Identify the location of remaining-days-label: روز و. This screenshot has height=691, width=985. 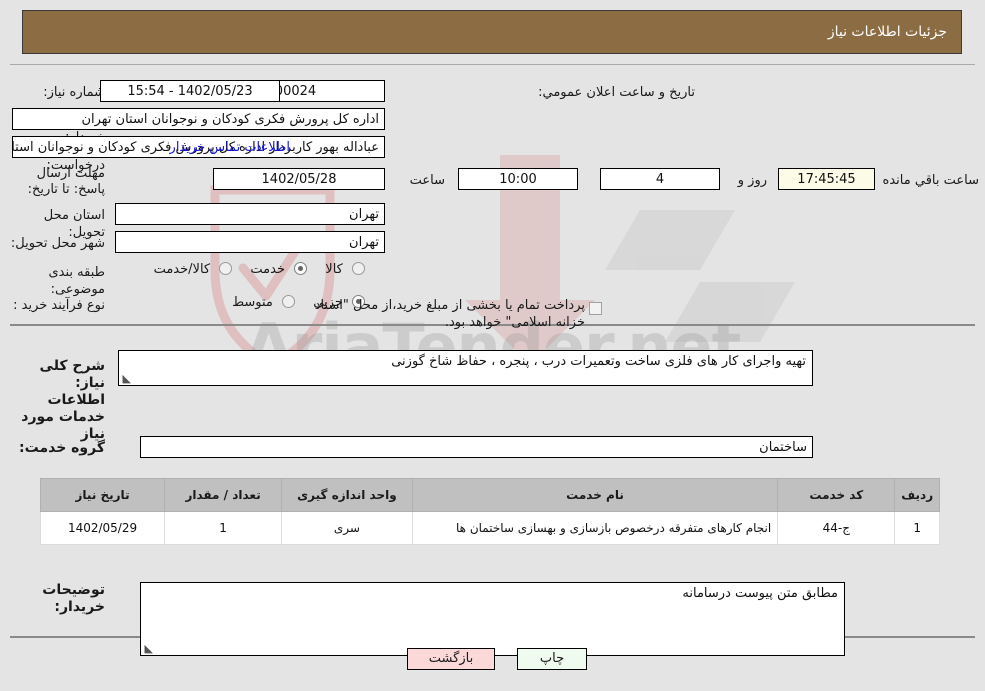
(752, 180).